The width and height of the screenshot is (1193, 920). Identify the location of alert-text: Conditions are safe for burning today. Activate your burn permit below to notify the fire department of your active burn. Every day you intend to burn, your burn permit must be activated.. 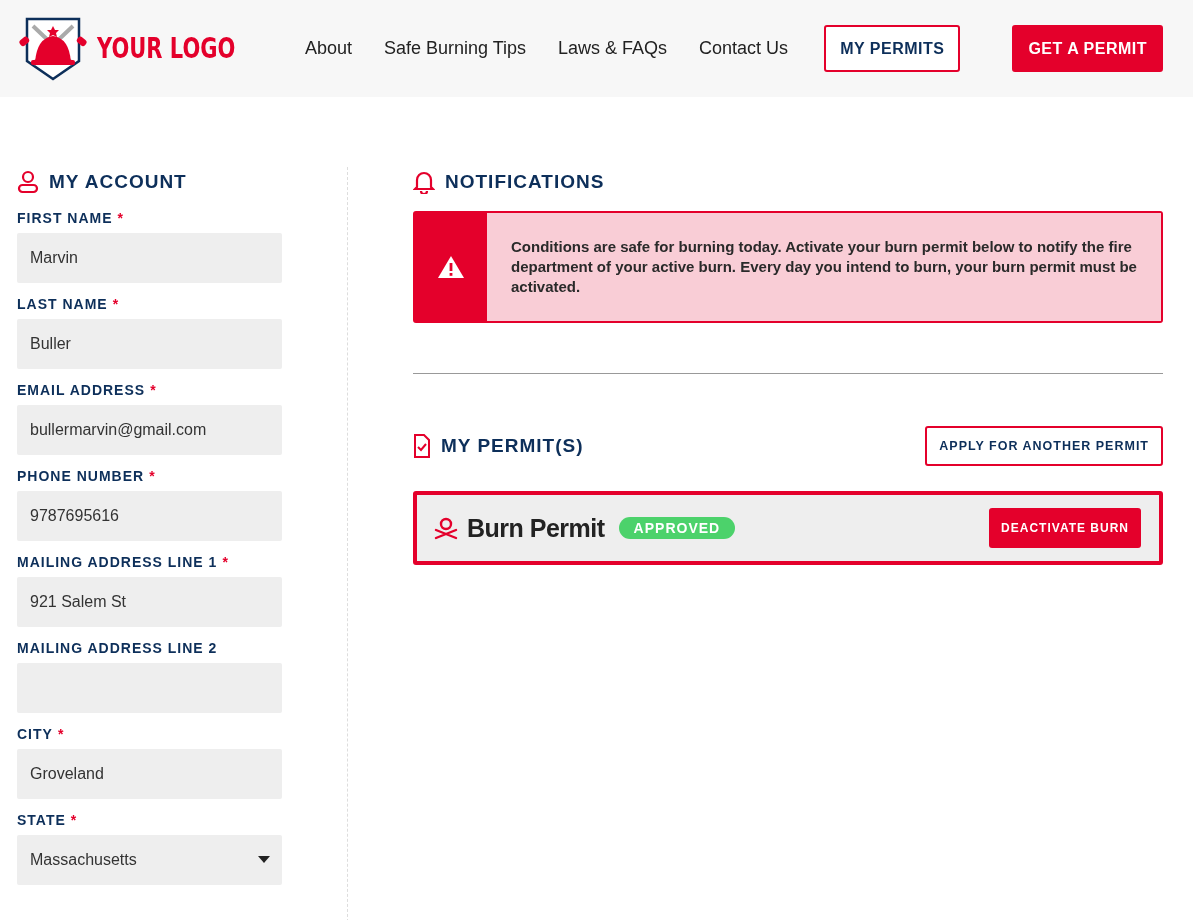
(824, 267).